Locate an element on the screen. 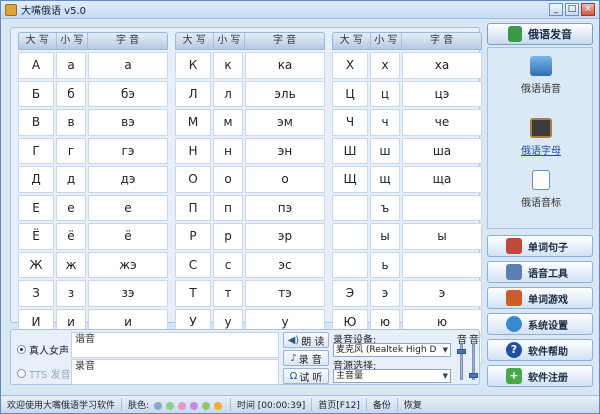 The image size is (600, 414). letter-lower-cell: ъ is located at coordinates (385, 207).